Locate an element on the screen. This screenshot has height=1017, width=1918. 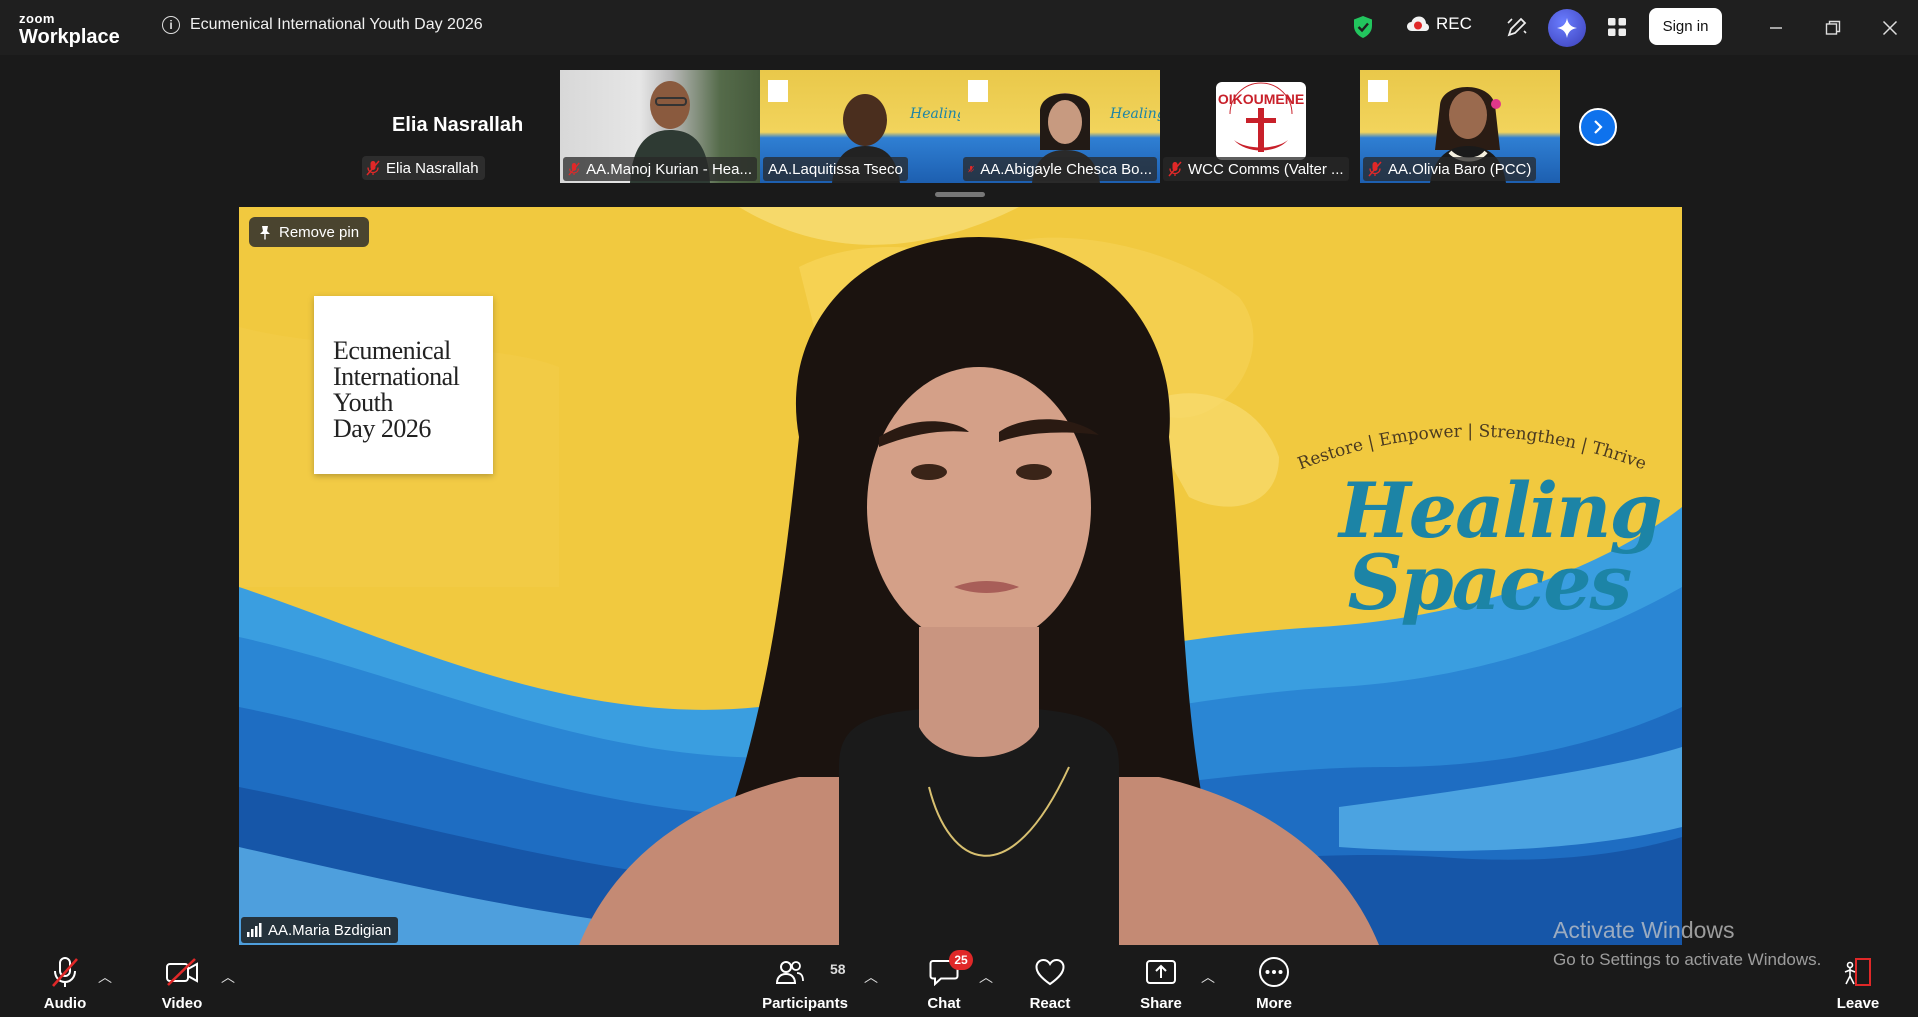
participants-icon is located at coordinates (790, 972).